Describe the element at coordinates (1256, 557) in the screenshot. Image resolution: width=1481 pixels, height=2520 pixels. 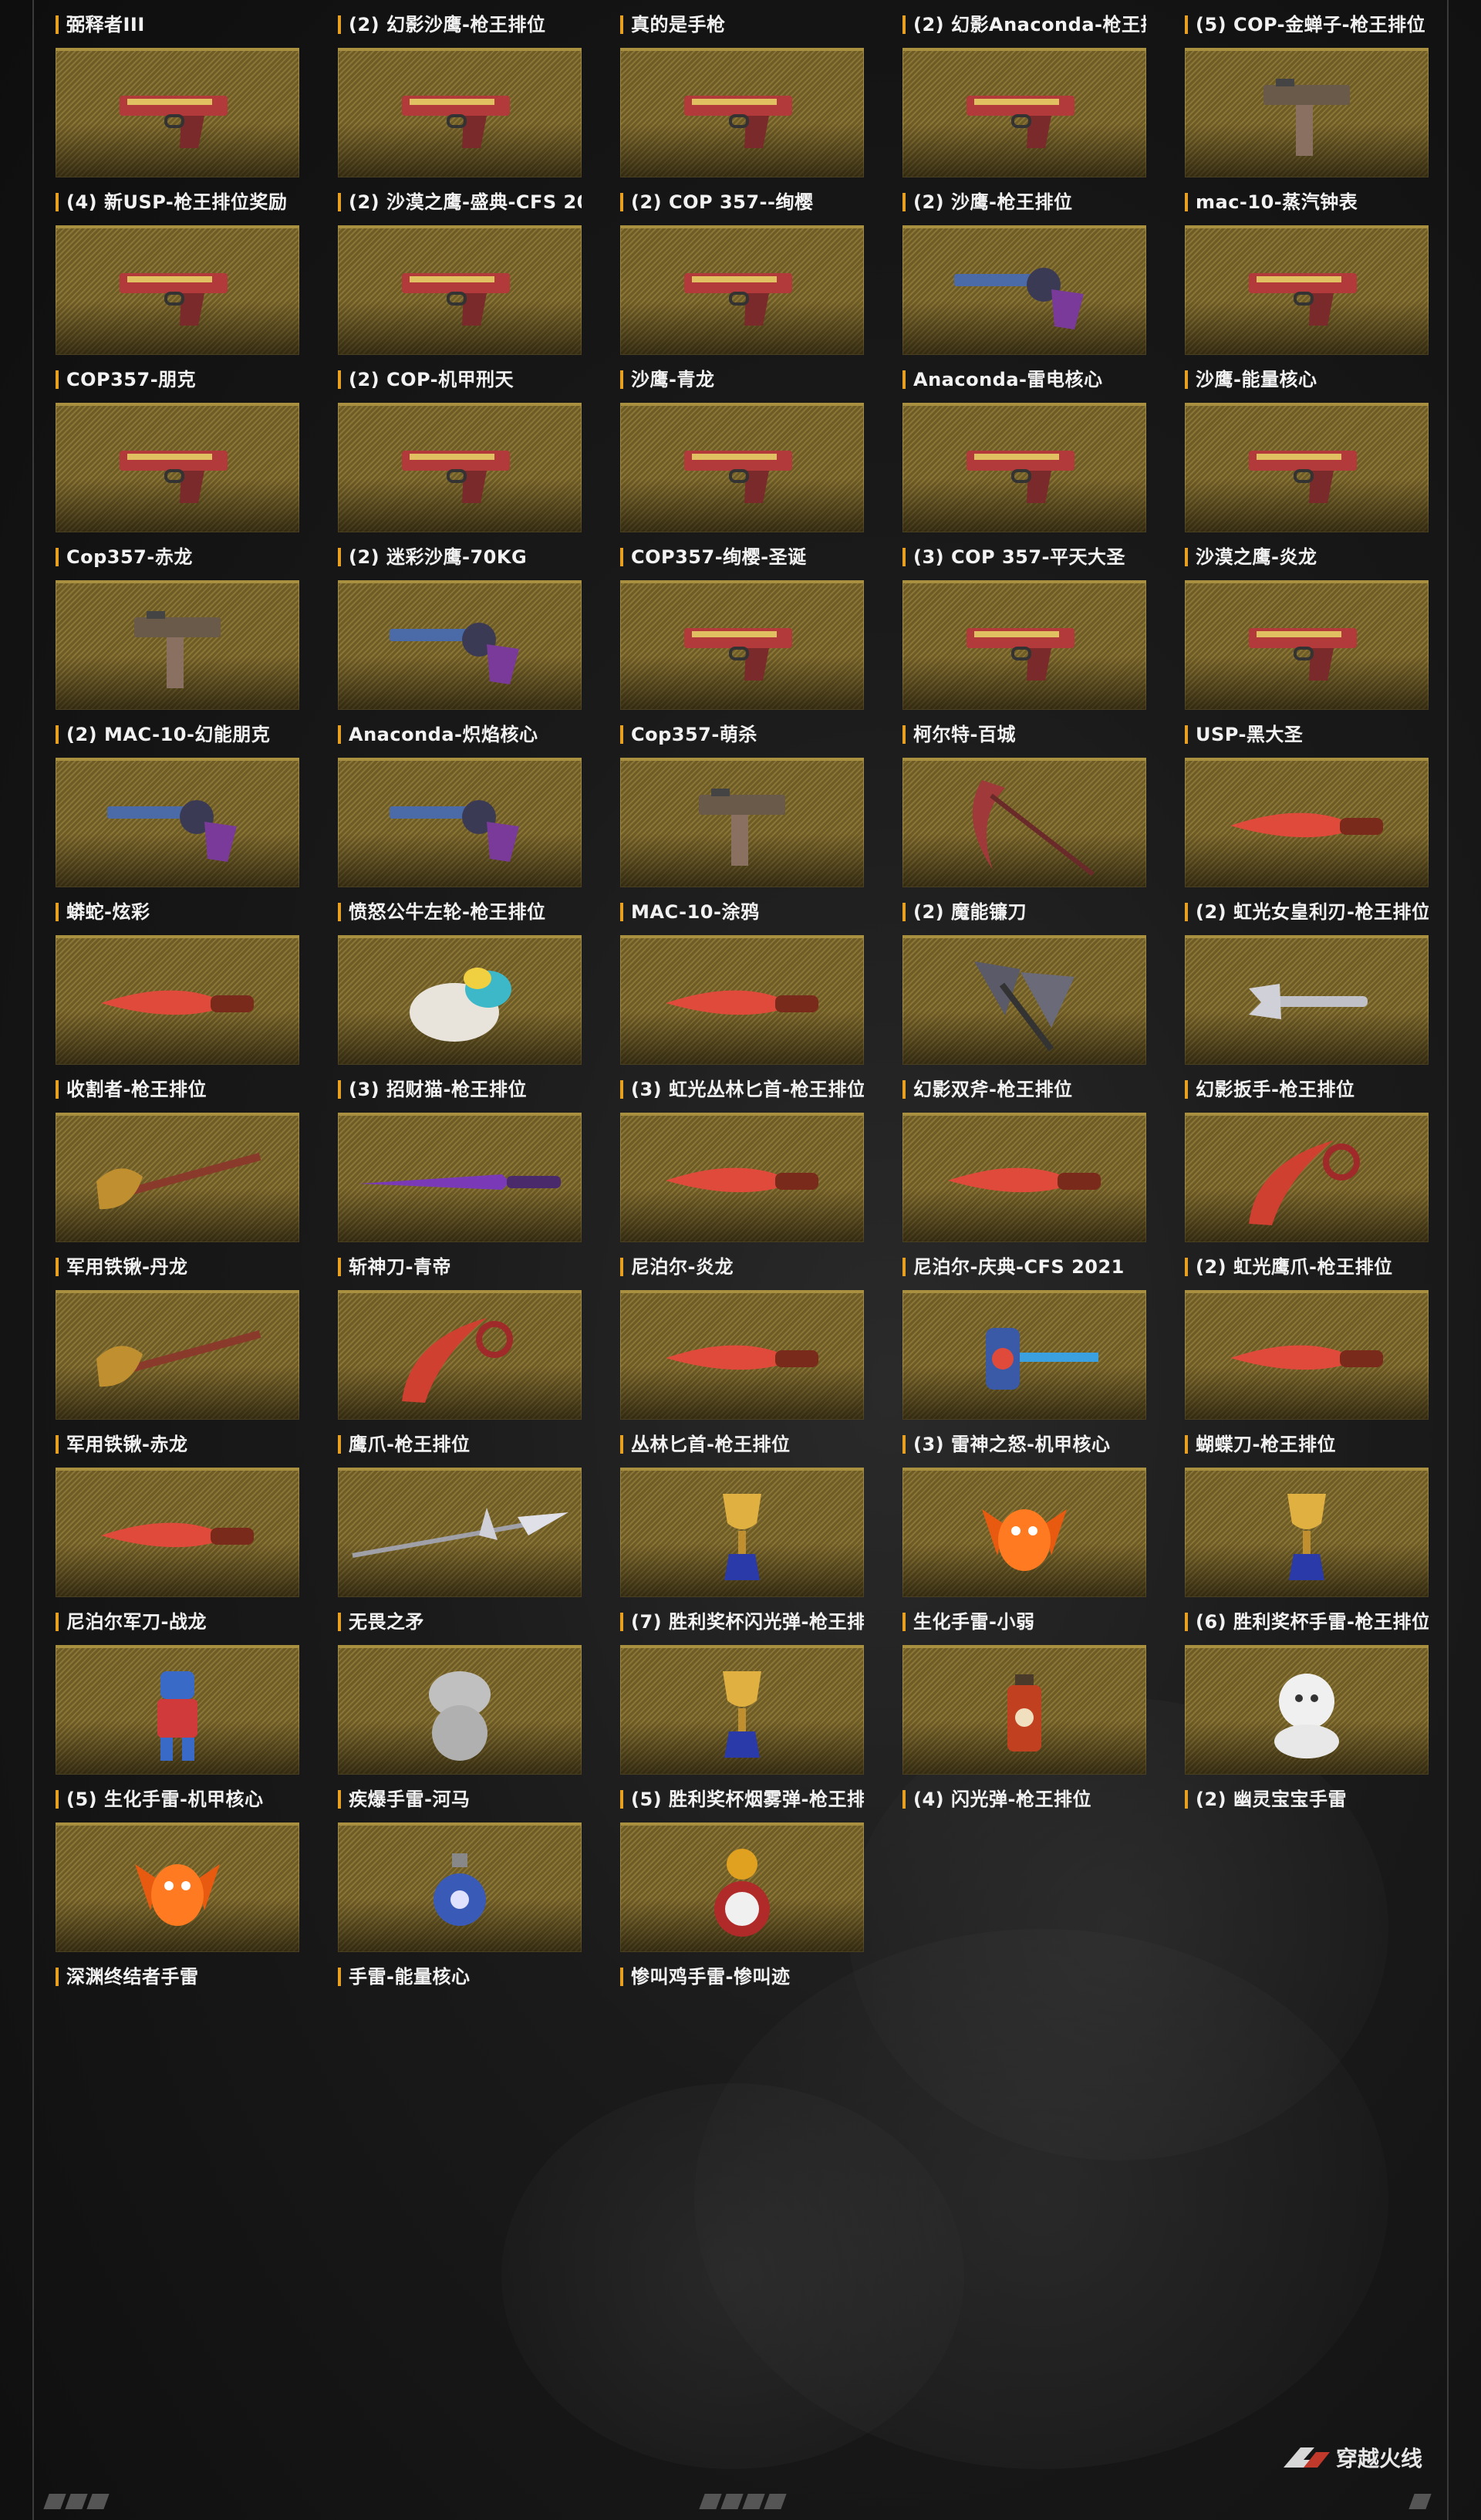
I see `item-label: 沙漠之鹰-炎龙` at that location.